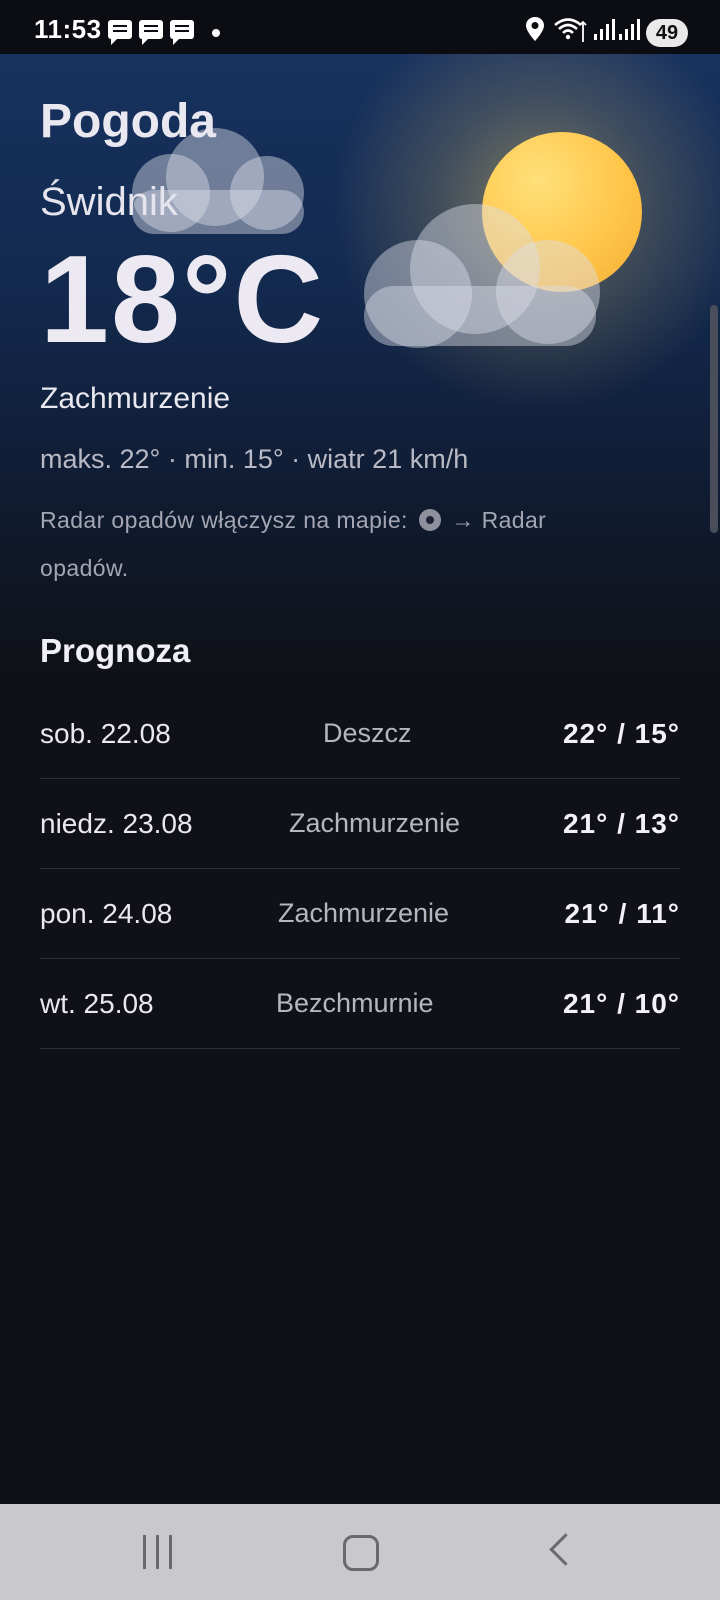 Image resolution: width=720 pixels, height=1600 pixels. What do you see at coordinates (135, 398) in the screenshot?
I see `current-condition: Zachmurzenie` at bounding box center [135, 398].